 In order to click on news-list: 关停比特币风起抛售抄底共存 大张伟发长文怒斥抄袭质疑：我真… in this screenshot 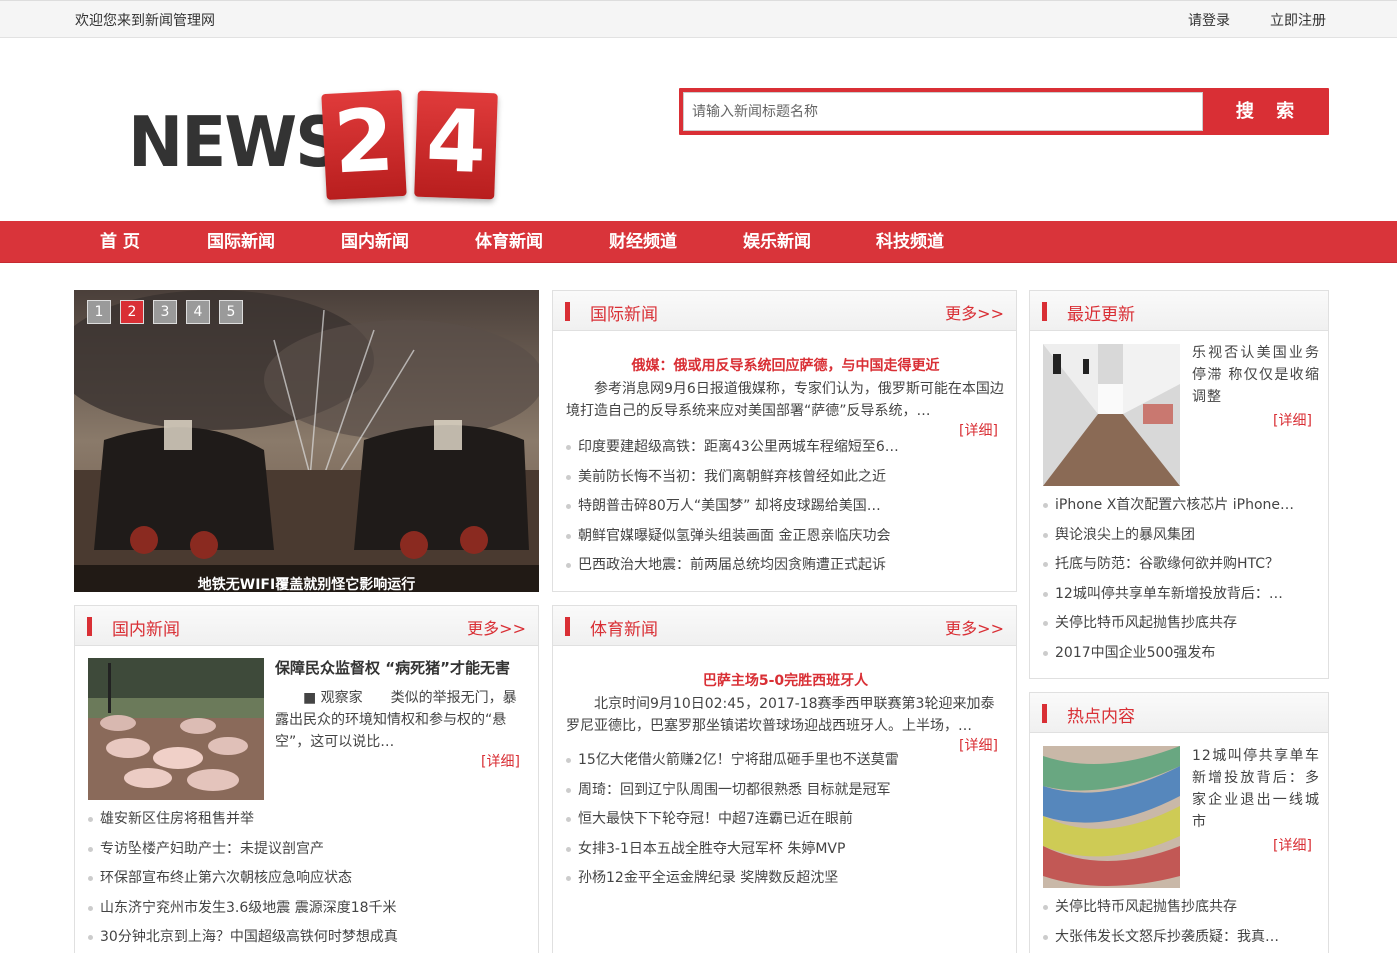, I will do `click(1173, 922)`.